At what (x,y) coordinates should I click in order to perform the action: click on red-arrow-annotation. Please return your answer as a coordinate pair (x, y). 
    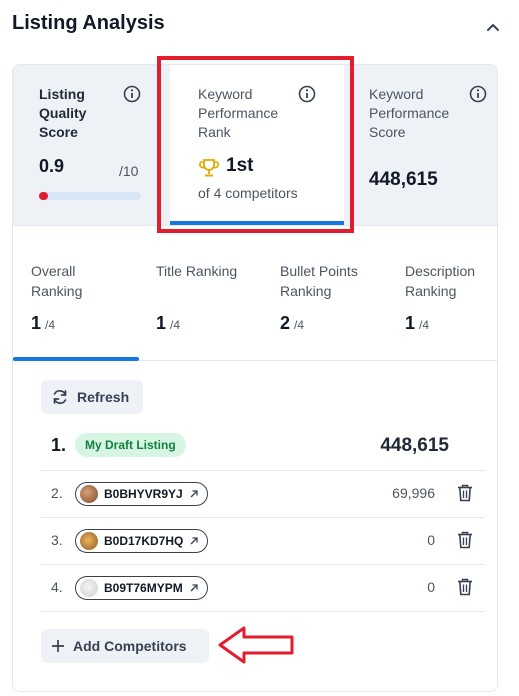
    Looking at the image, I should click on (256, 645).